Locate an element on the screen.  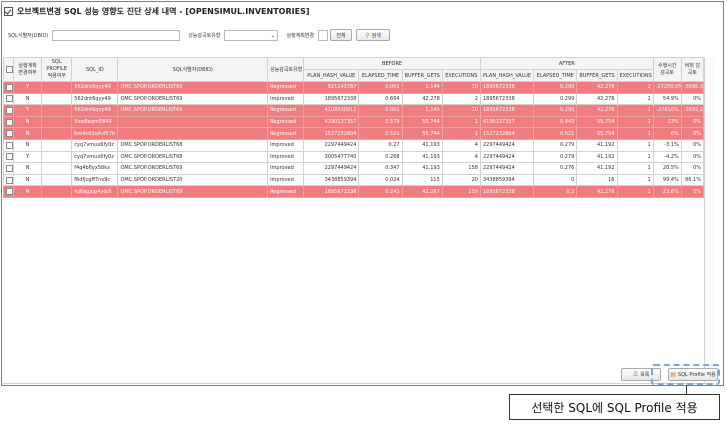
header-plan-changed: 실행계획 변경여부 is located at coordinates (28, 69).